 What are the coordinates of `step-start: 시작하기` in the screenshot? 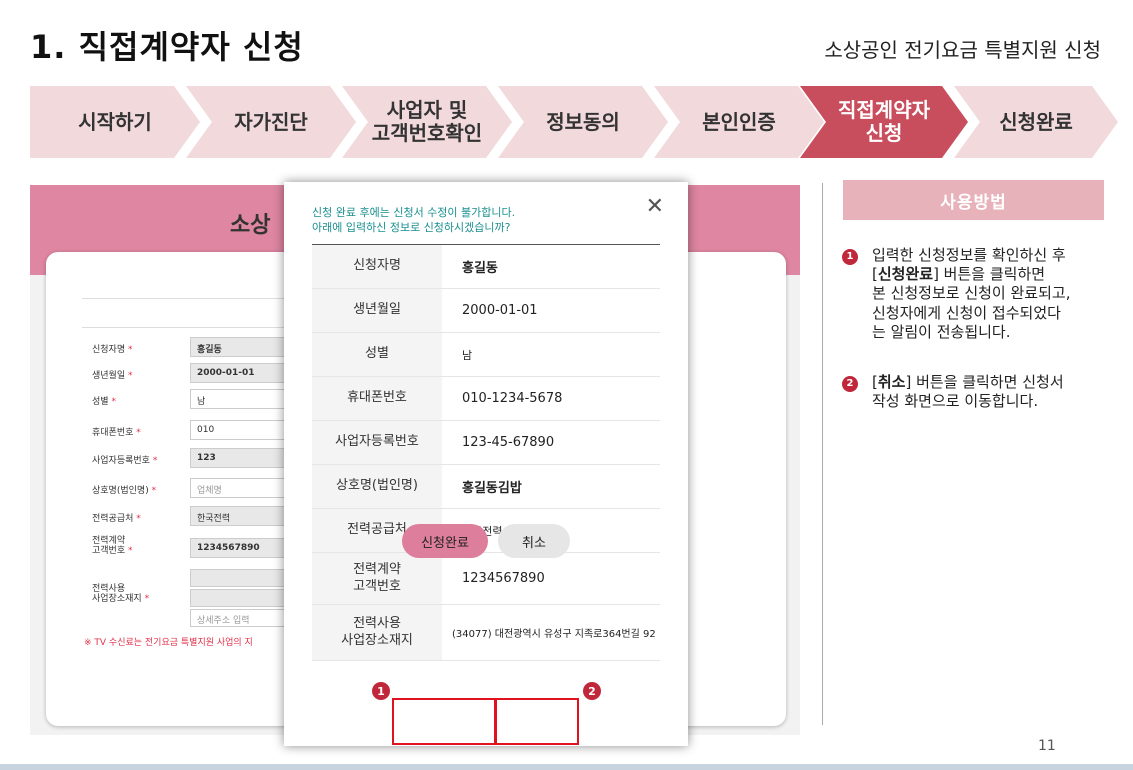 It's located at (115, 122).